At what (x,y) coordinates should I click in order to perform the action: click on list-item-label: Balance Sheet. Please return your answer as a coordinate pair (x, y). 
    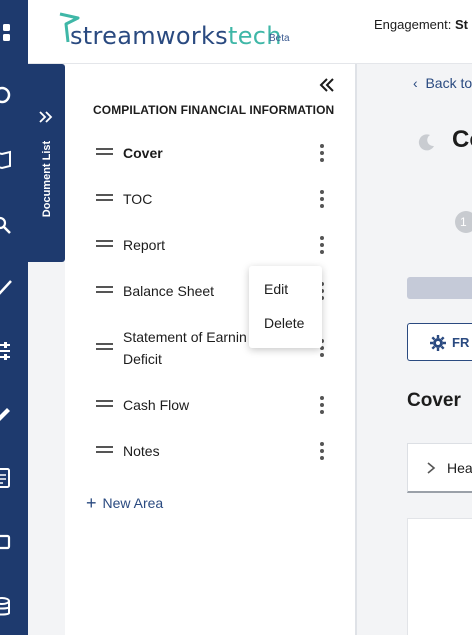
    Looking at the image, I should click on (169, 291).